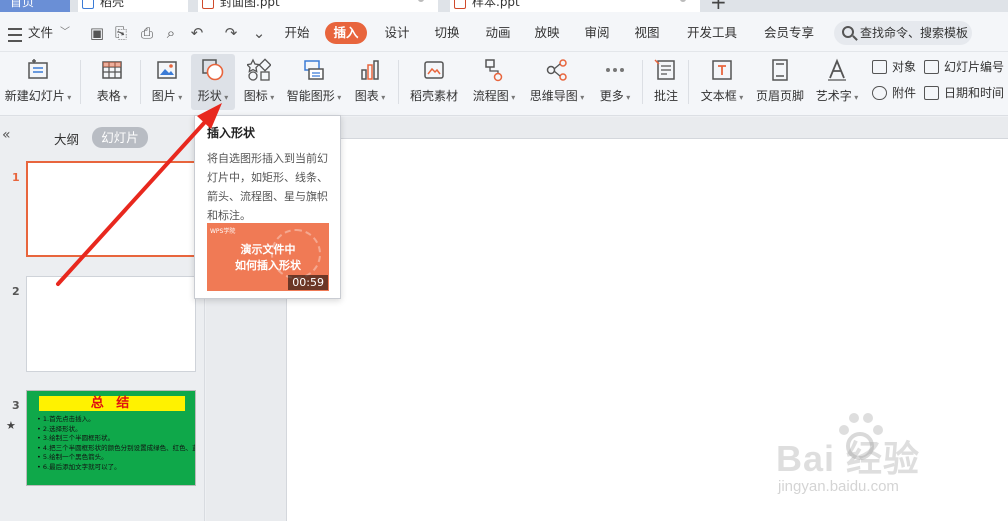 The height and width of the screenshot is (521, 1008). Describe the element at coordinates (97, 33) in the screenshot. I see `save-icon: ▣` at that location.